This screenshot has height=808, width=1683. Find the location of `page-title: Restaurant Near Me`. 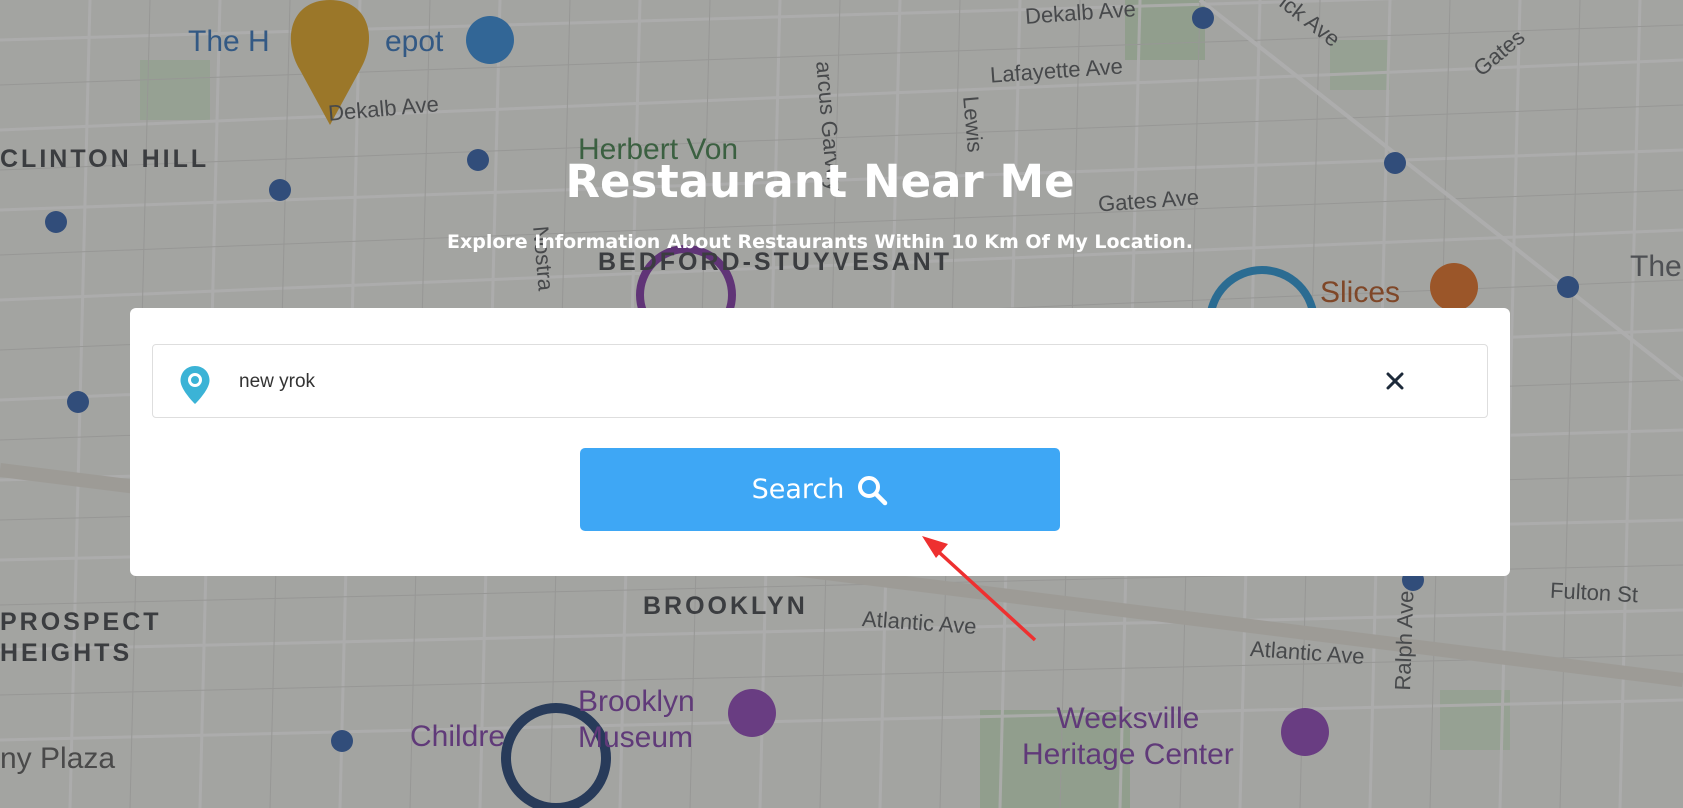

page-title: Restaurant Near Me is located at coordinates (820, 181).